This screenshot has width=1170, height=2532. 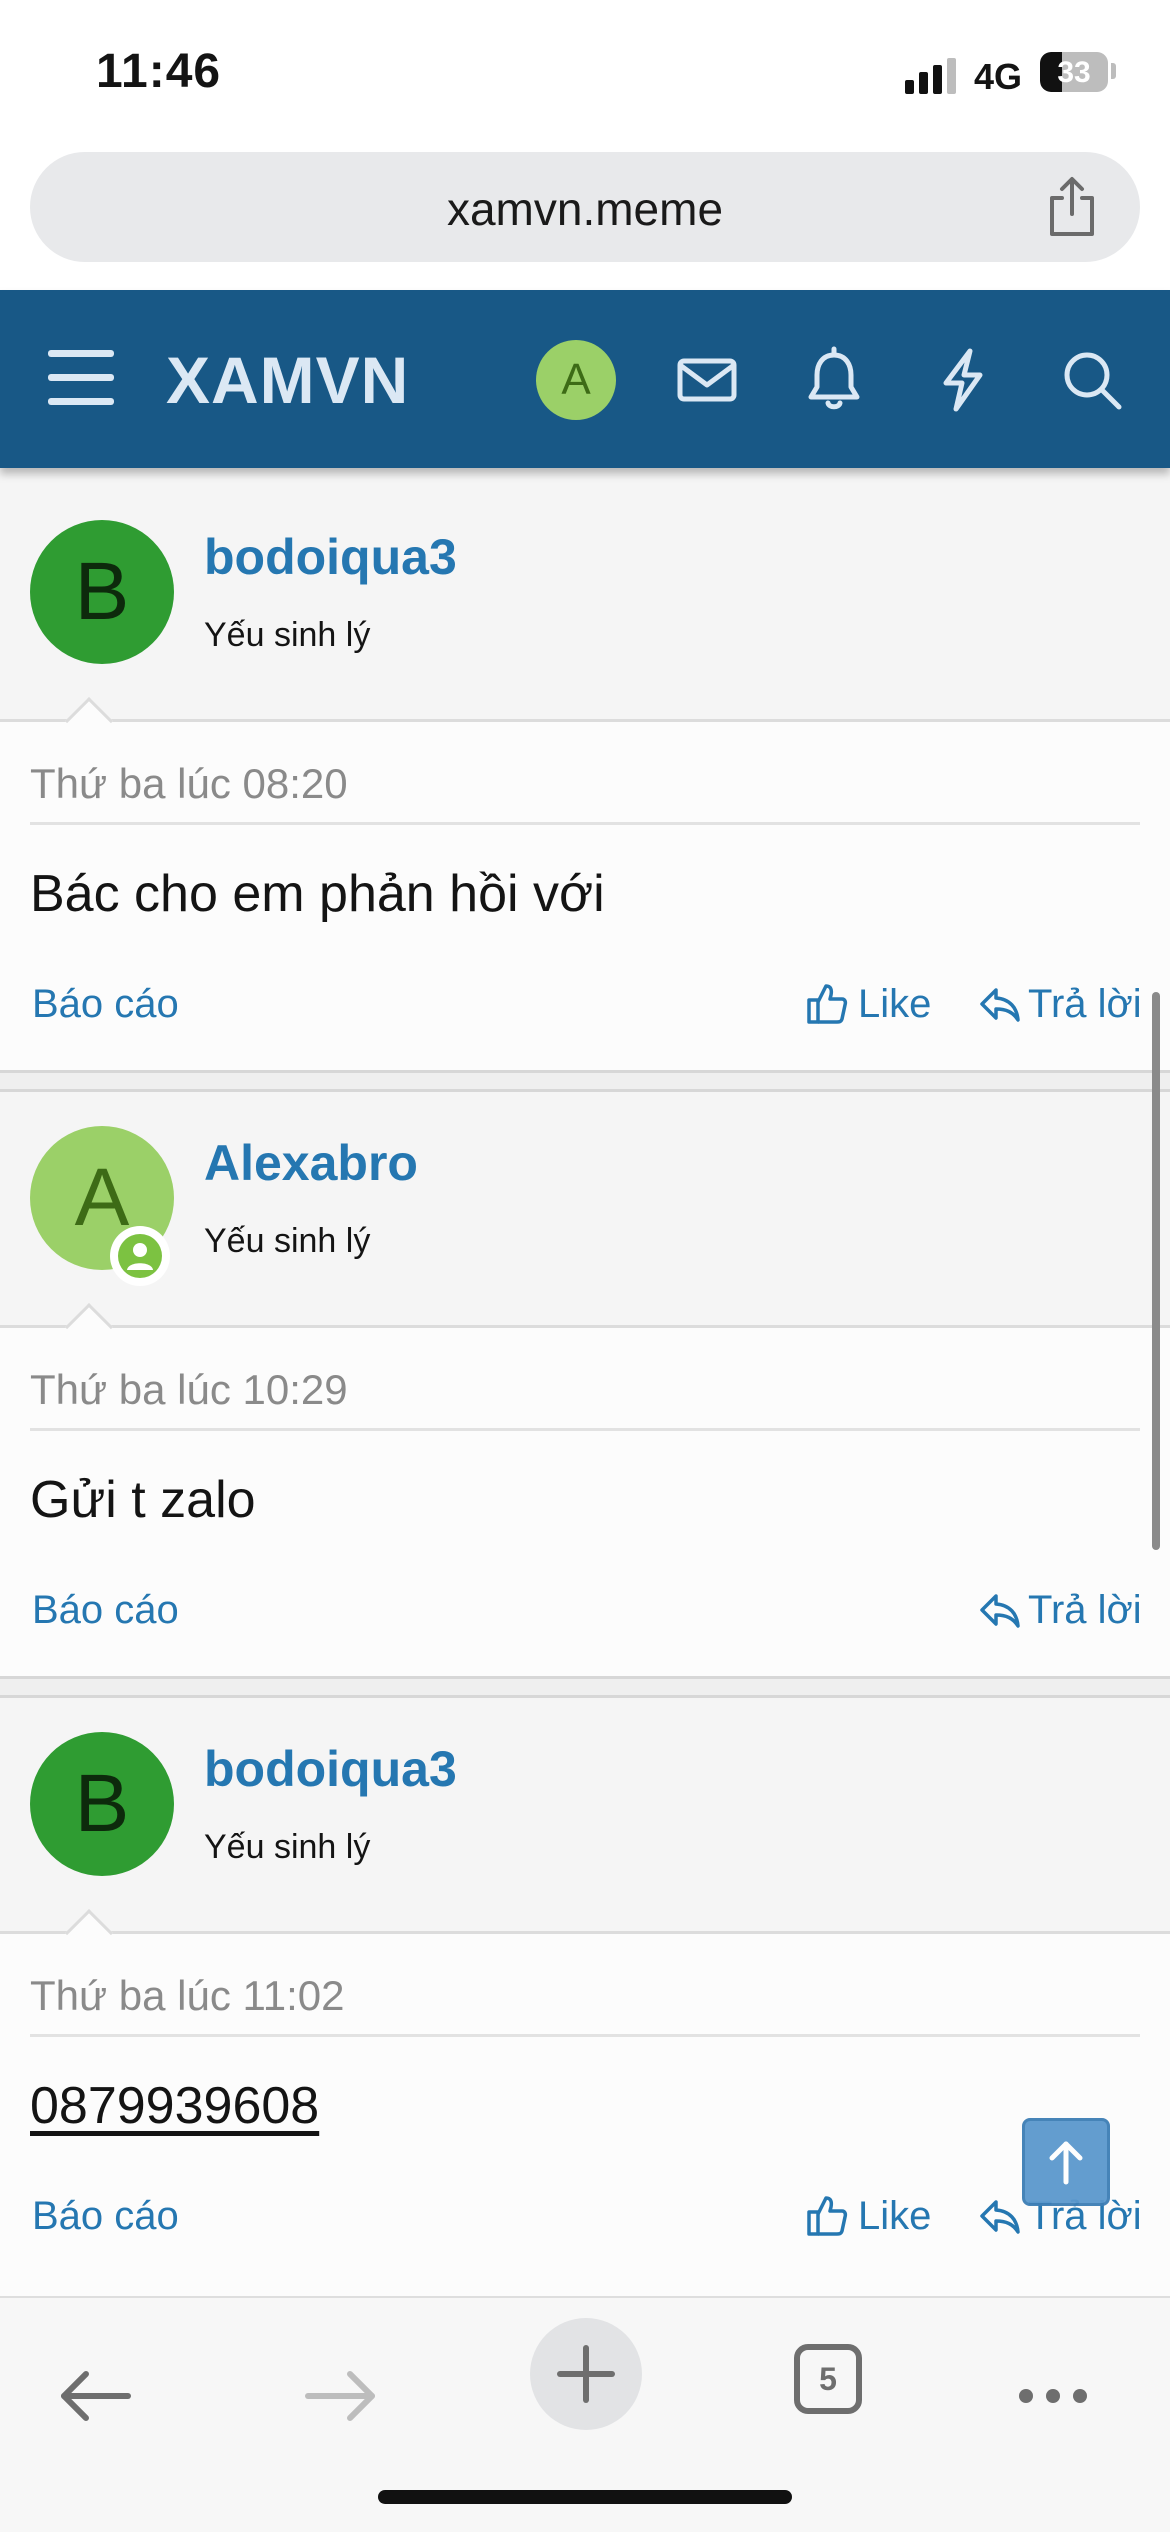 I want to click on lightning-icon, so click(x=963, y=380).